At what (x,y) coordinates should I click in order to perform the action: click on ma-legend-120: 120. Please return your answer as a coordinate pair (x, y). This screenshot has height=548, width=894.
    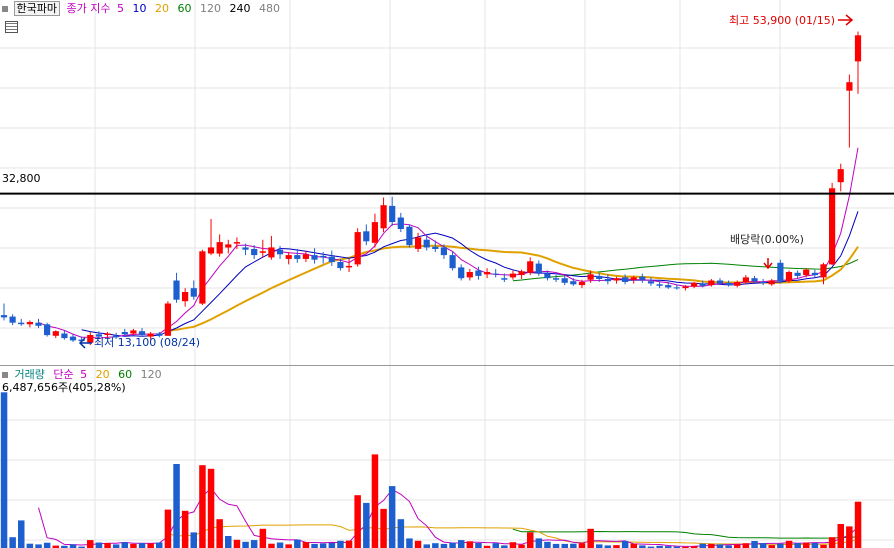
    Looking at the image, I should click on (210, 8).